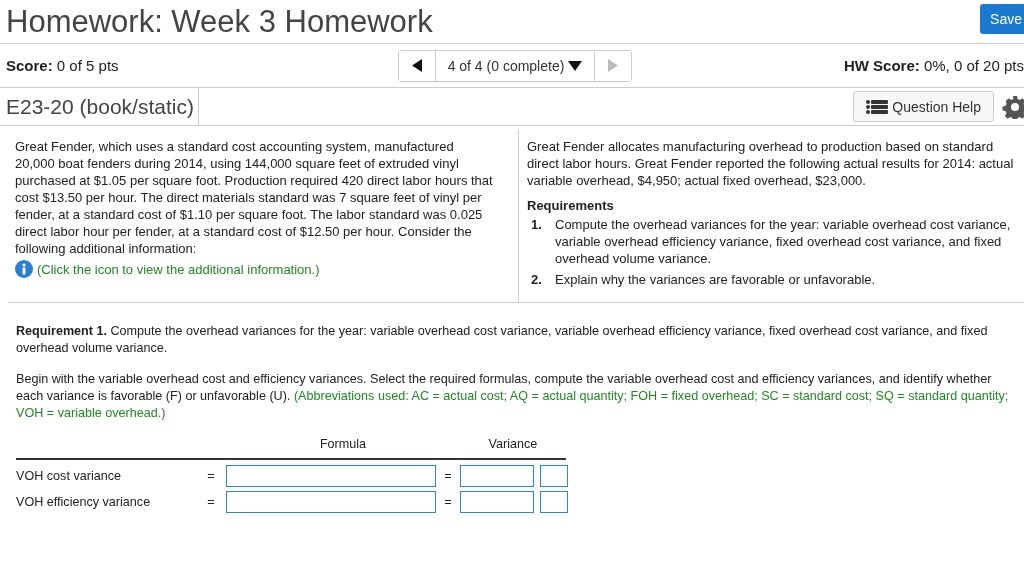 The image size is (1024, 572). I want to click on requirement-number: 2., so click(537, 279).